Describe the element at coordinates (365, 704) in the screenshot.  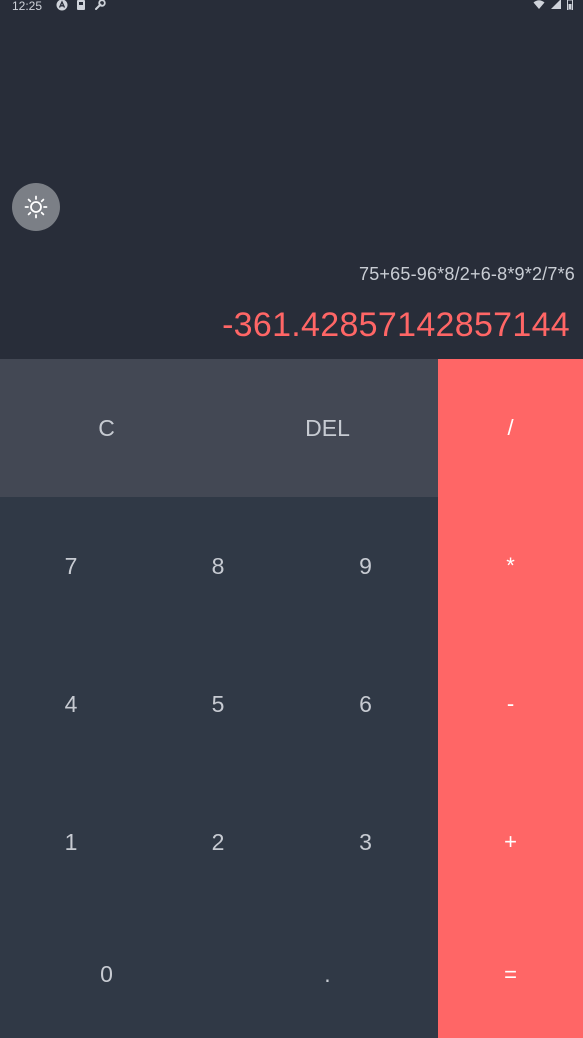
I see `key-6: 6` at that location.